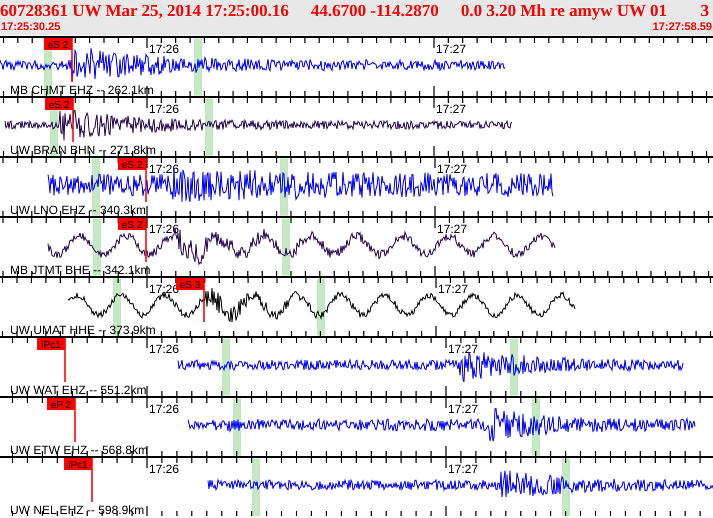 Image resolution: width=713 pixels, height=518 pixels. What do you see at coordinates (78, 209) in the screenshot?
I see `station-label: UW LNO EHZ -- 340.3km` at bounding box center [78, 209].